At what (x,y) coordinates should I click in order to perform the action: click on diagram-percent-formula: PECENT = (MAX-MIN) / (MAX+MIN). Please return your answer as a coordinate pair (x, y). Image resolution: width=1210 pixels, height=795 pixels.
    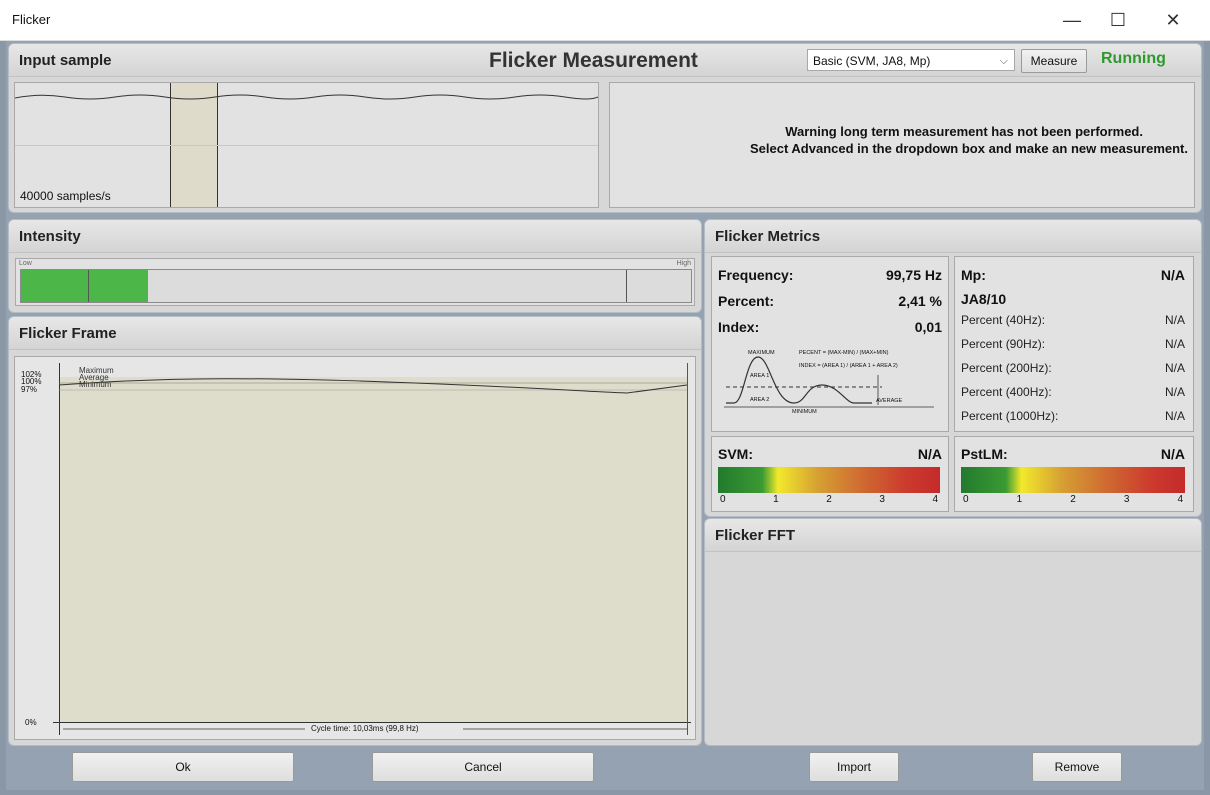
    Looking at the image, I should click on (844, 353).